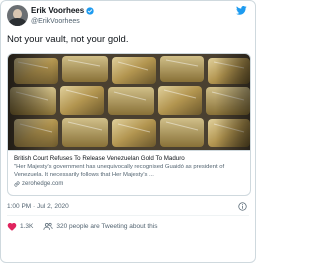 This screenshot has width=320, height=263. What do you see at coordinates (55, 21) in the screenshot?
I see `author-handle: @ErikVoorhees` at bounding box center [55, 21].